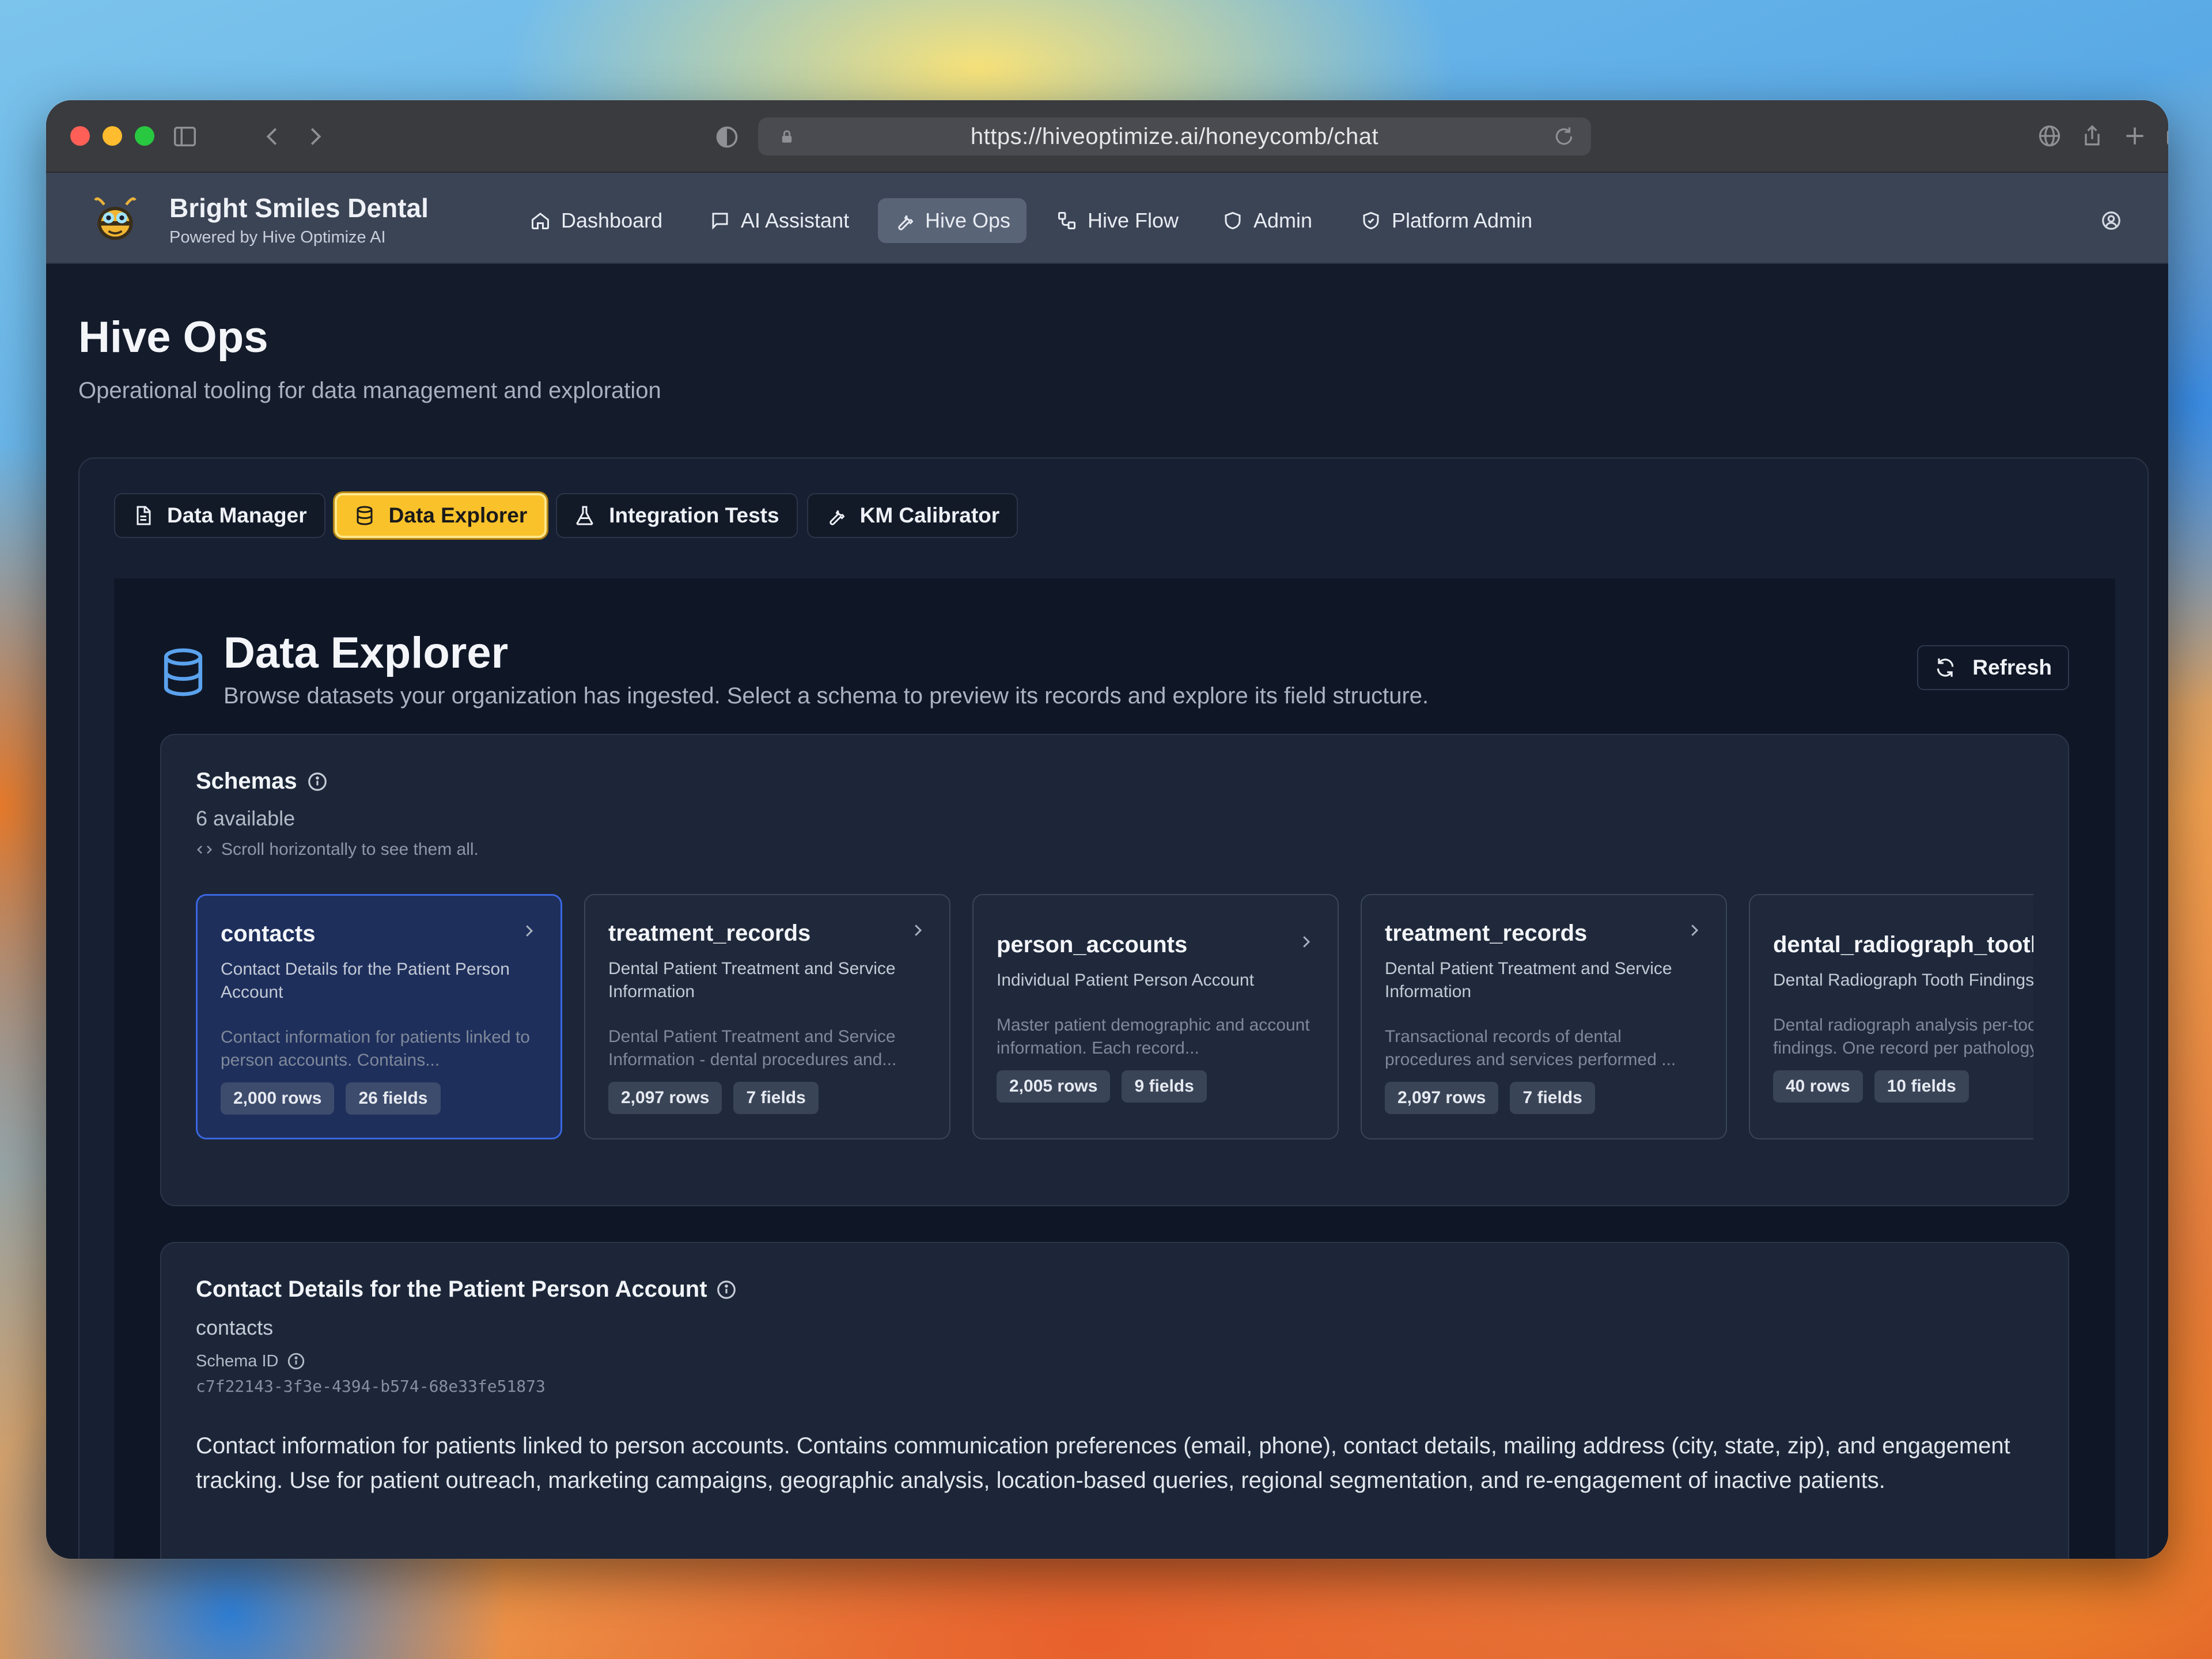 This screenshot has width=2212, height=1659. I want to click on schema-id-value: c7f22143-3f3e-4394-b574-68e33fe51873, so click(371, 1386).